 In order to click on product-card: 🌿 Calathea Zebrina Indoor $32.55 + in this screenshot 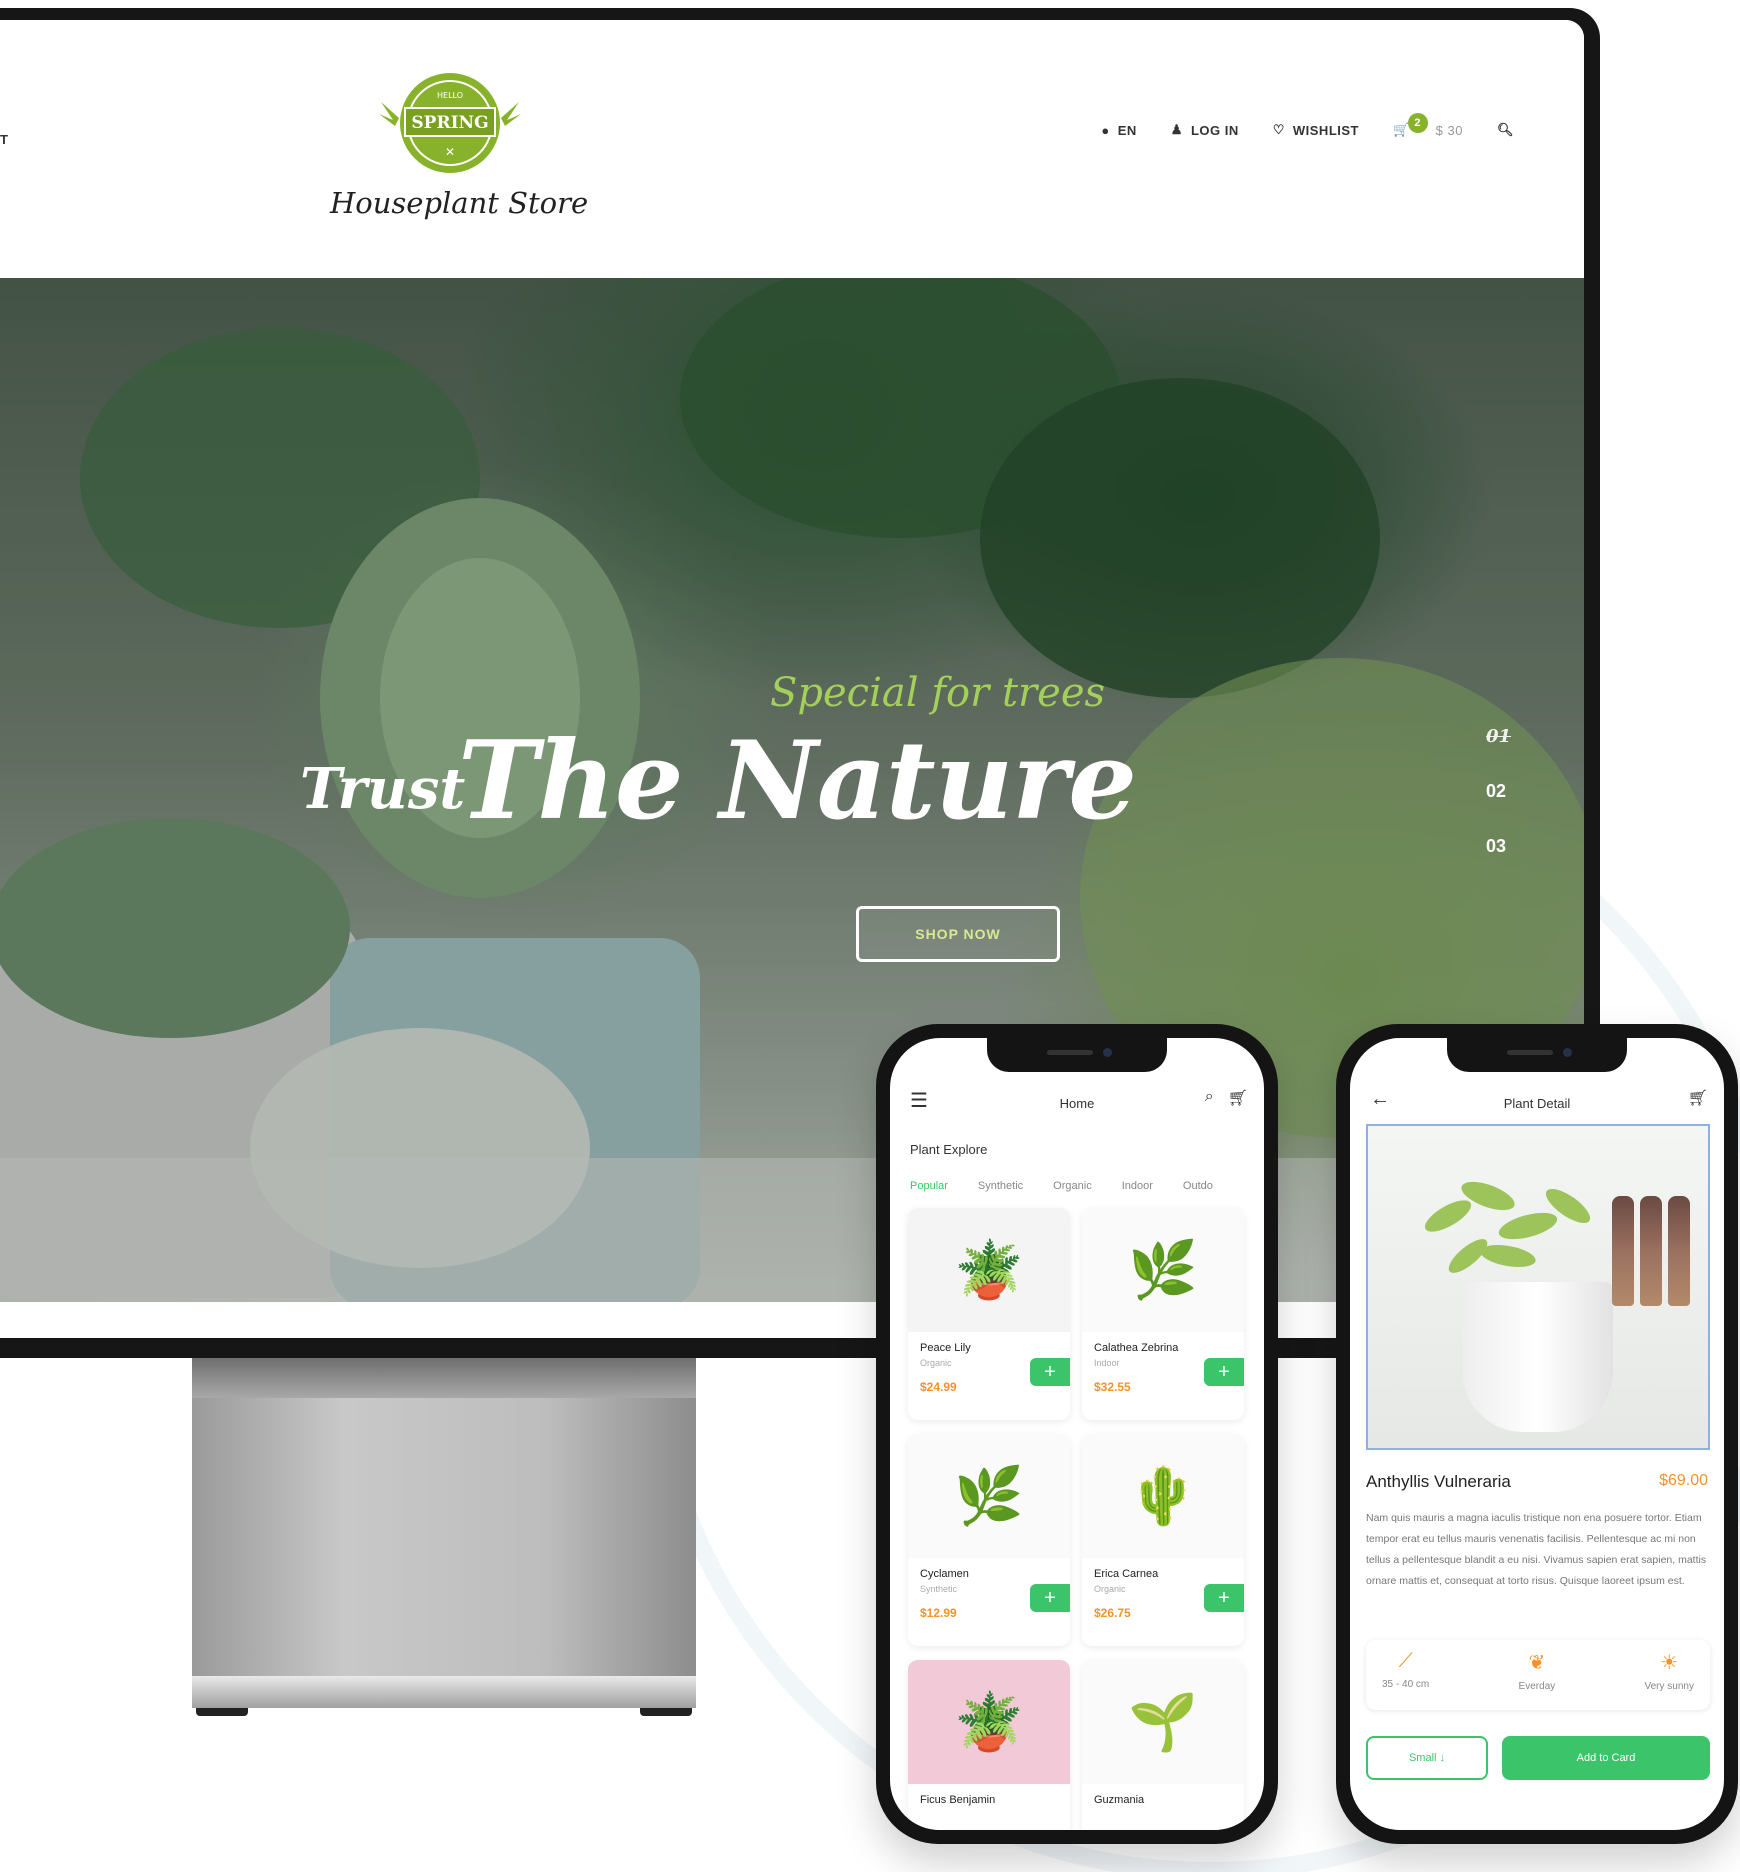, I will do `click(1163, 1314)`.